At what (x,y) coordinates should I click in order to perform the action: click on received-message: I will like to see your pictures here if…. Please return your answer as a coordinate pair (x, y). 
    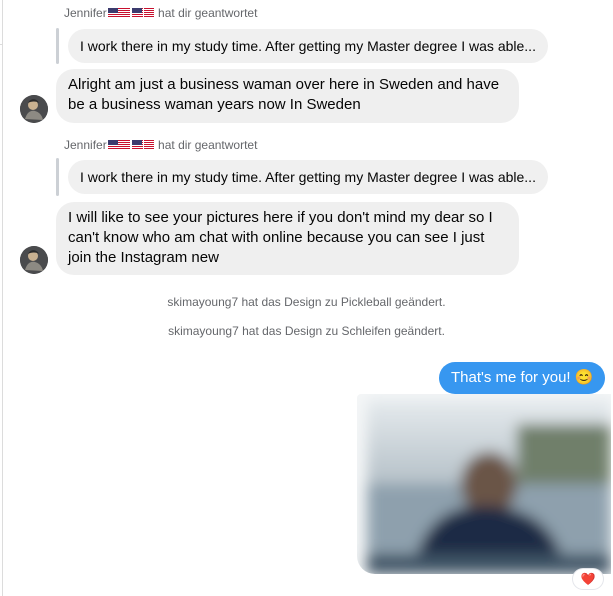
    Looking at the image, I should click on (287, 238).